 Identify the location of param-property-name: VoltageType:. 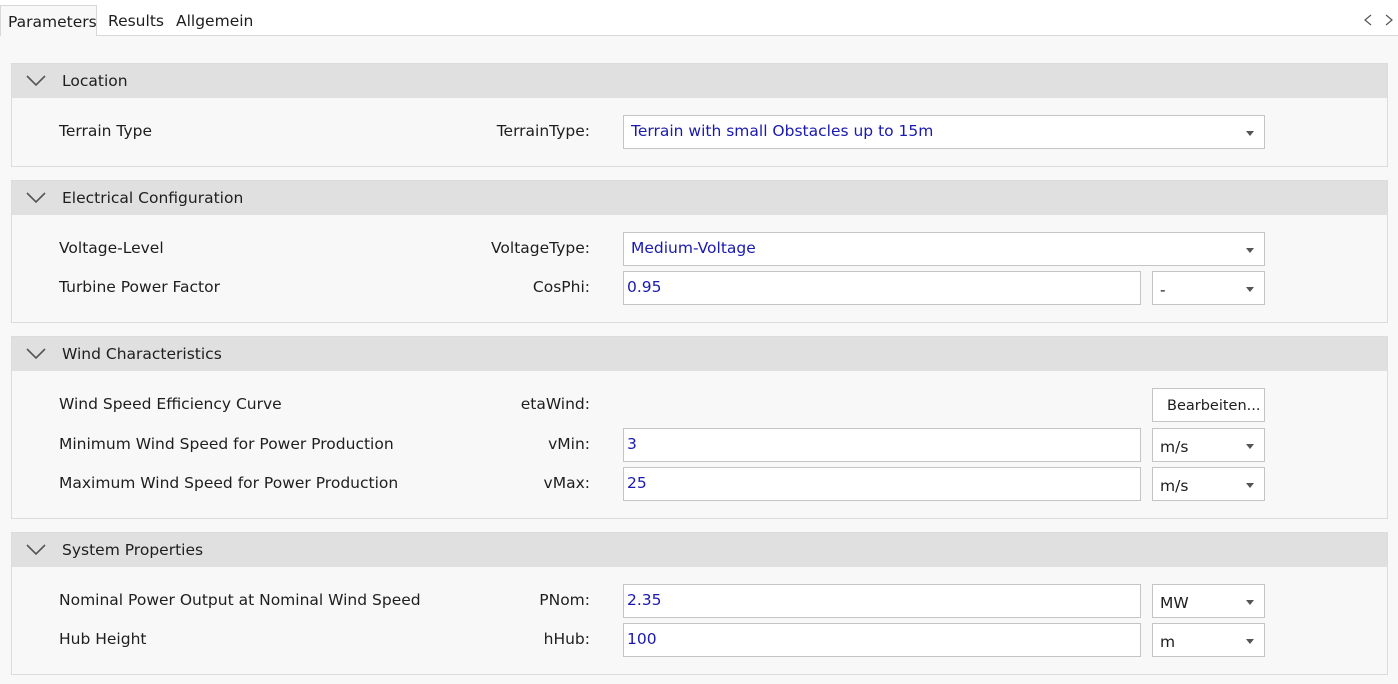
(540, 248).